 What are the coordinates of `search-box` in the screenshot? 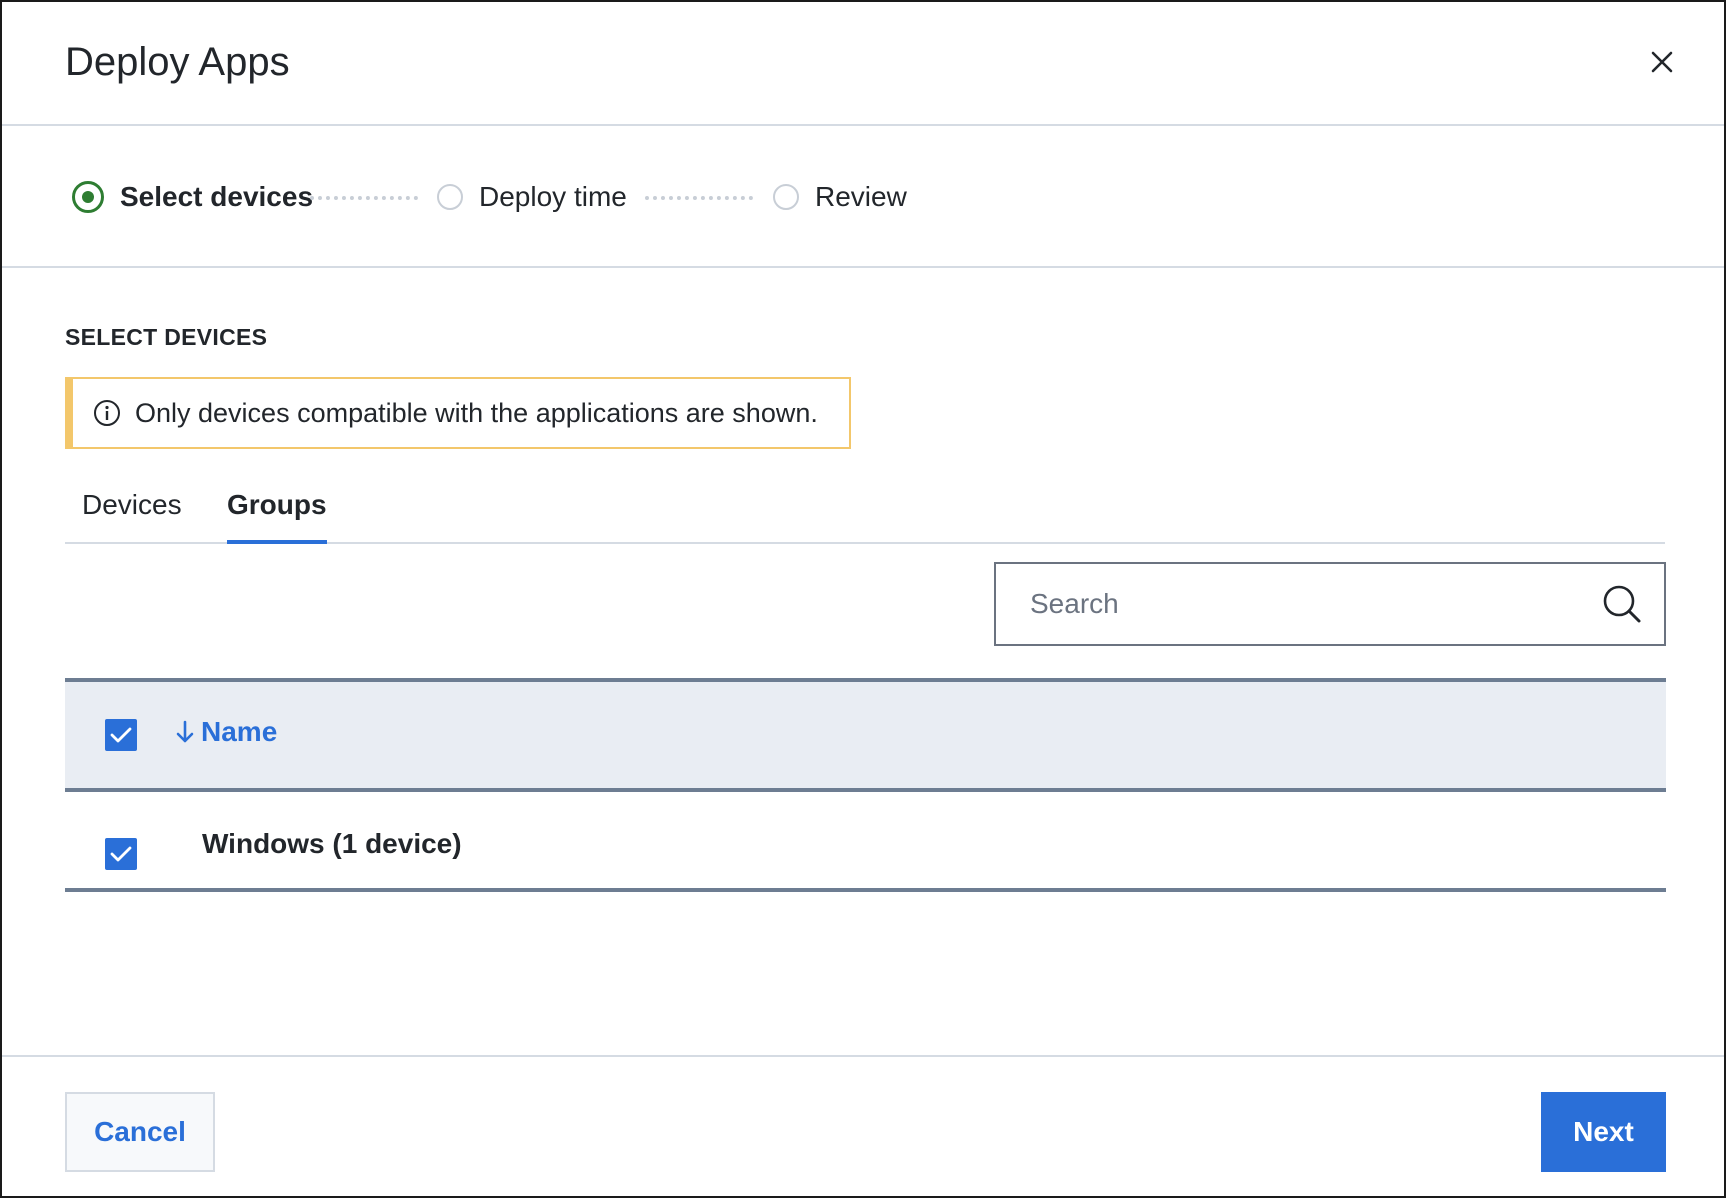 It's located at (1330, 604).